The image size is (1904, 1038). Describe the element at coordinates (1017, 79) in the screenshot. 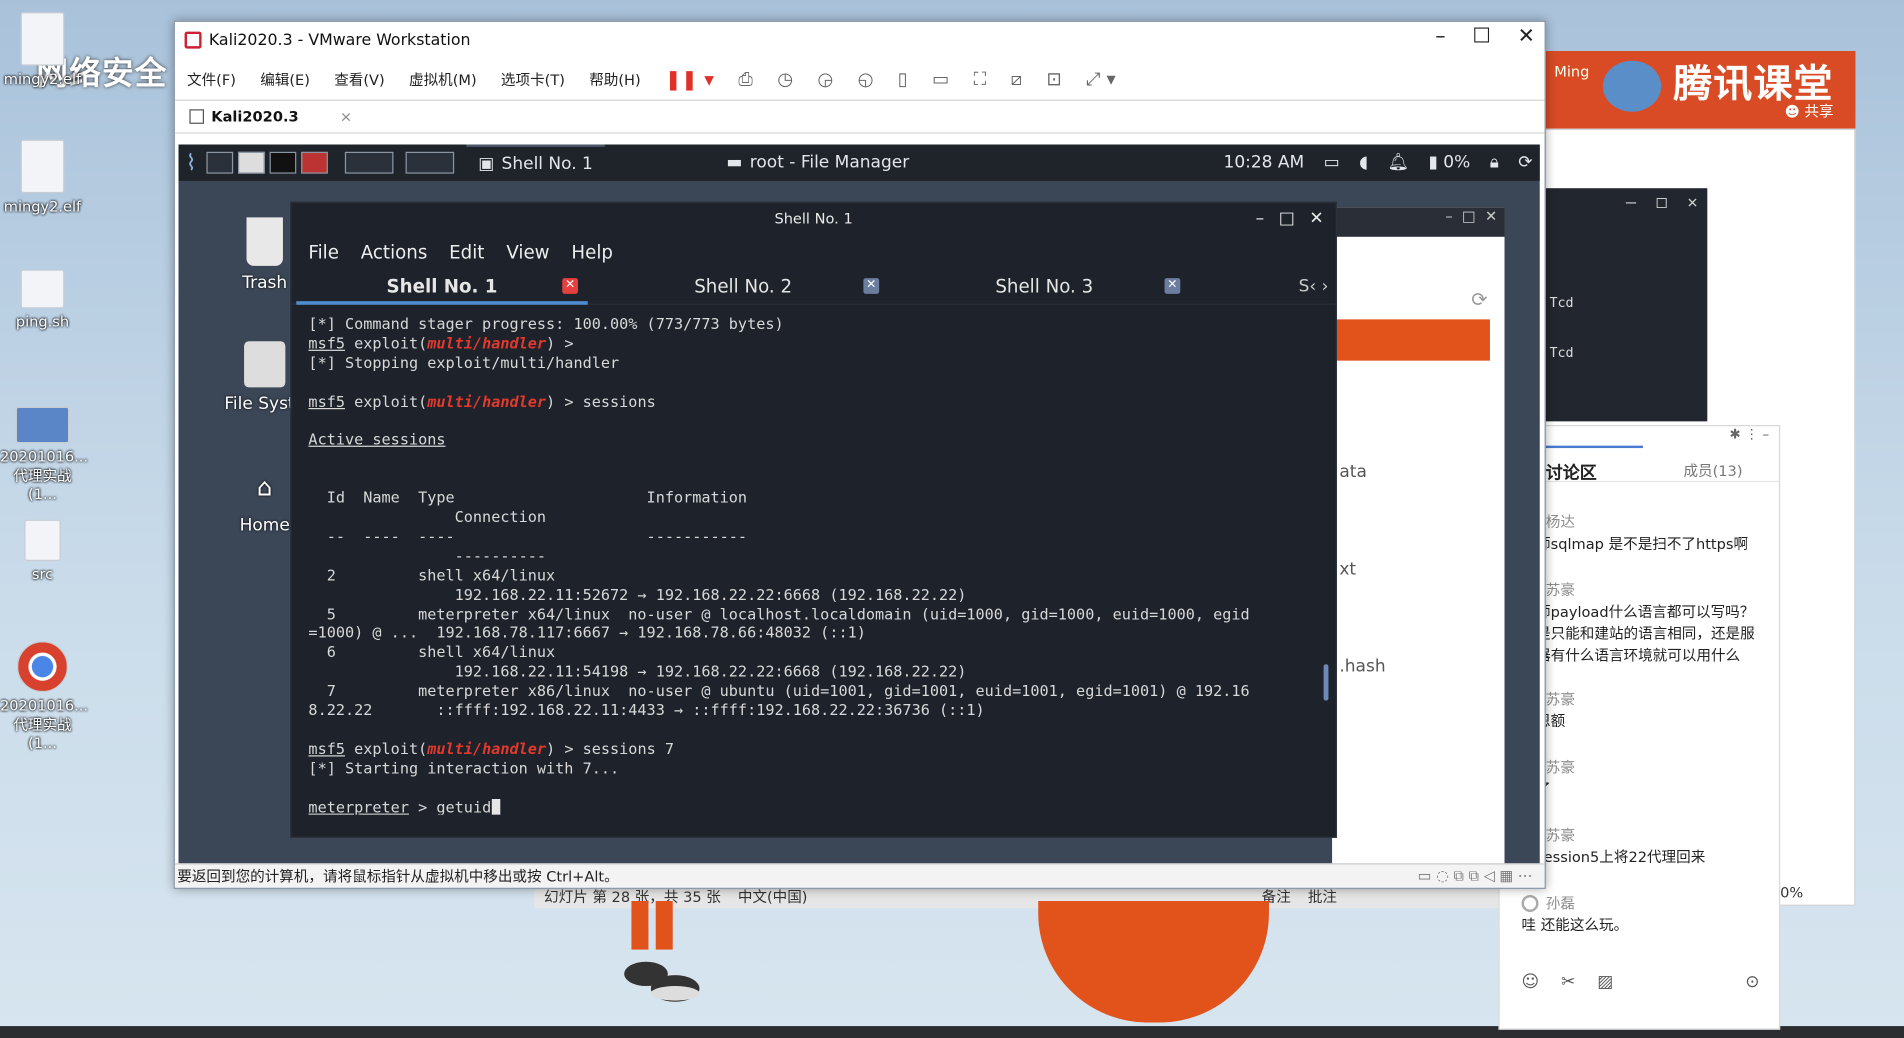

I see `unity-icon: ⧄` at that location.